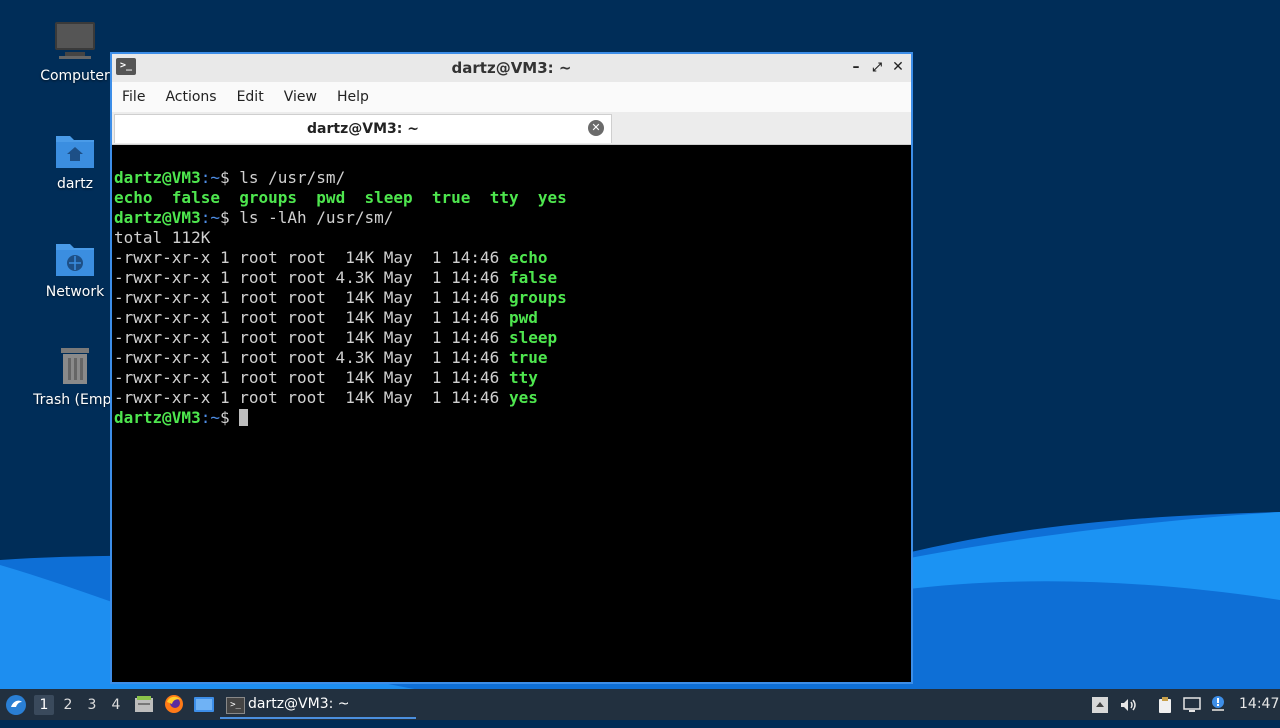 This screenshot has height=728, width=1280. Describe the element at coordinates (523, 377) in the screenshot. I see `listing-name: tty` at that location.